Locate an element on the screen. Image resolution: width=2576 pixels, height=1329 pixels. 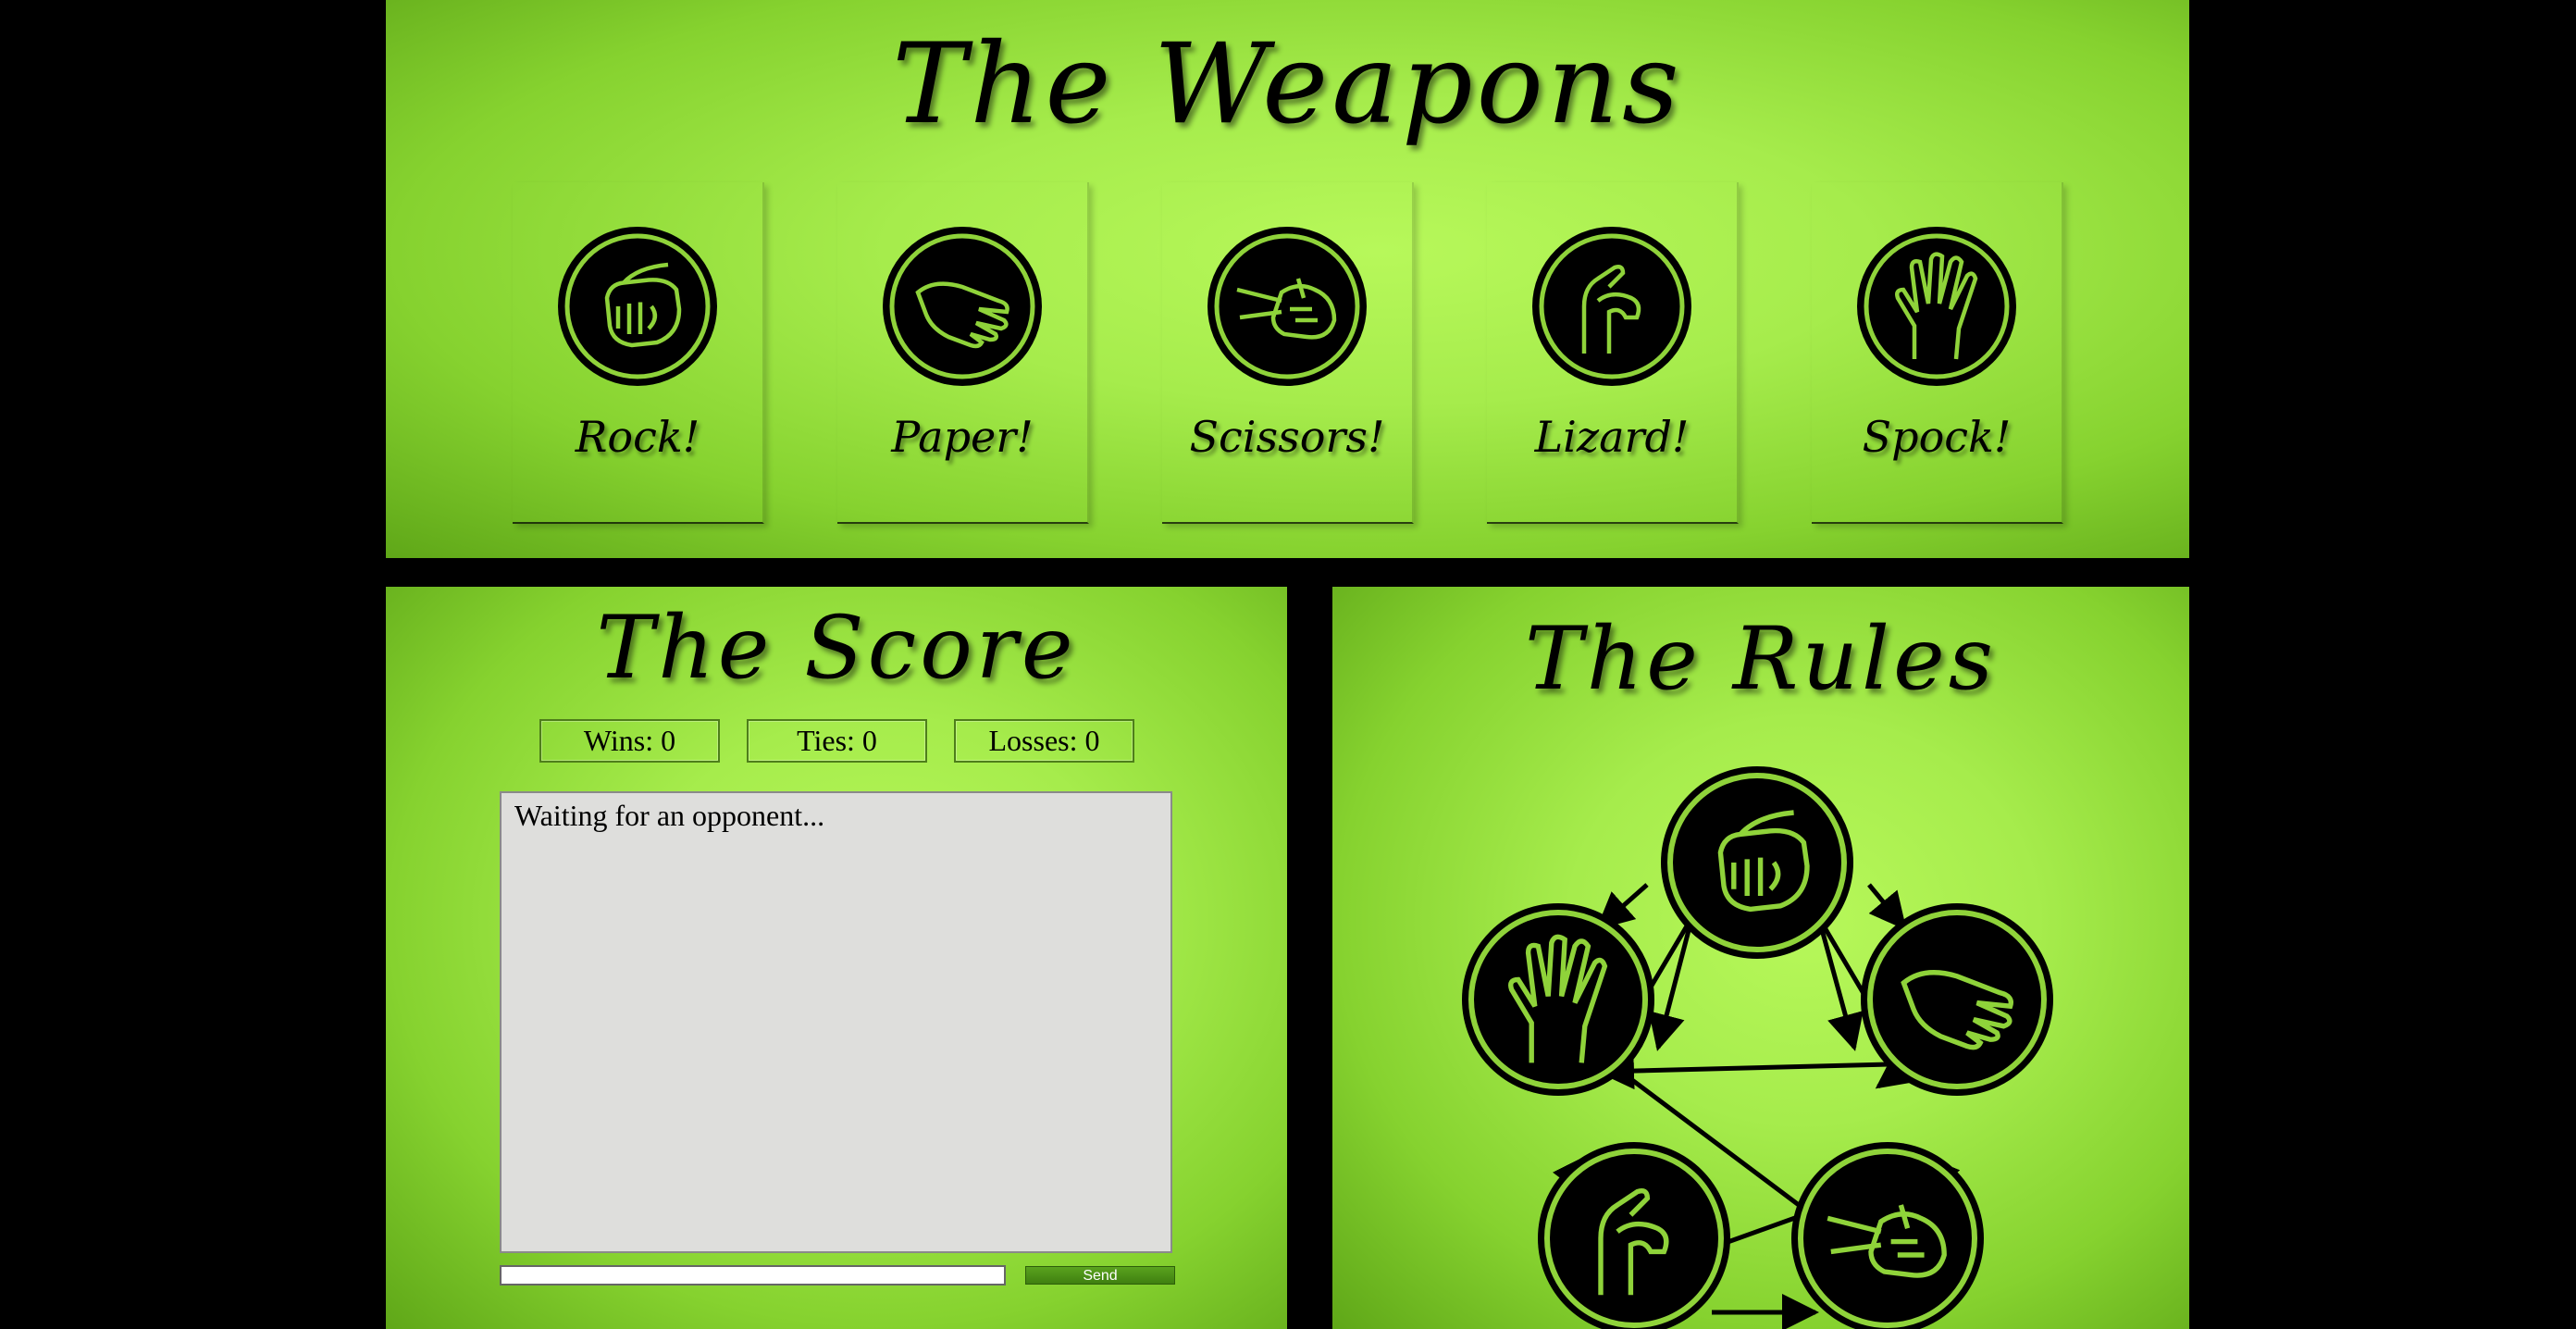
send-button: Send is located at coordinates (1100, 1275).